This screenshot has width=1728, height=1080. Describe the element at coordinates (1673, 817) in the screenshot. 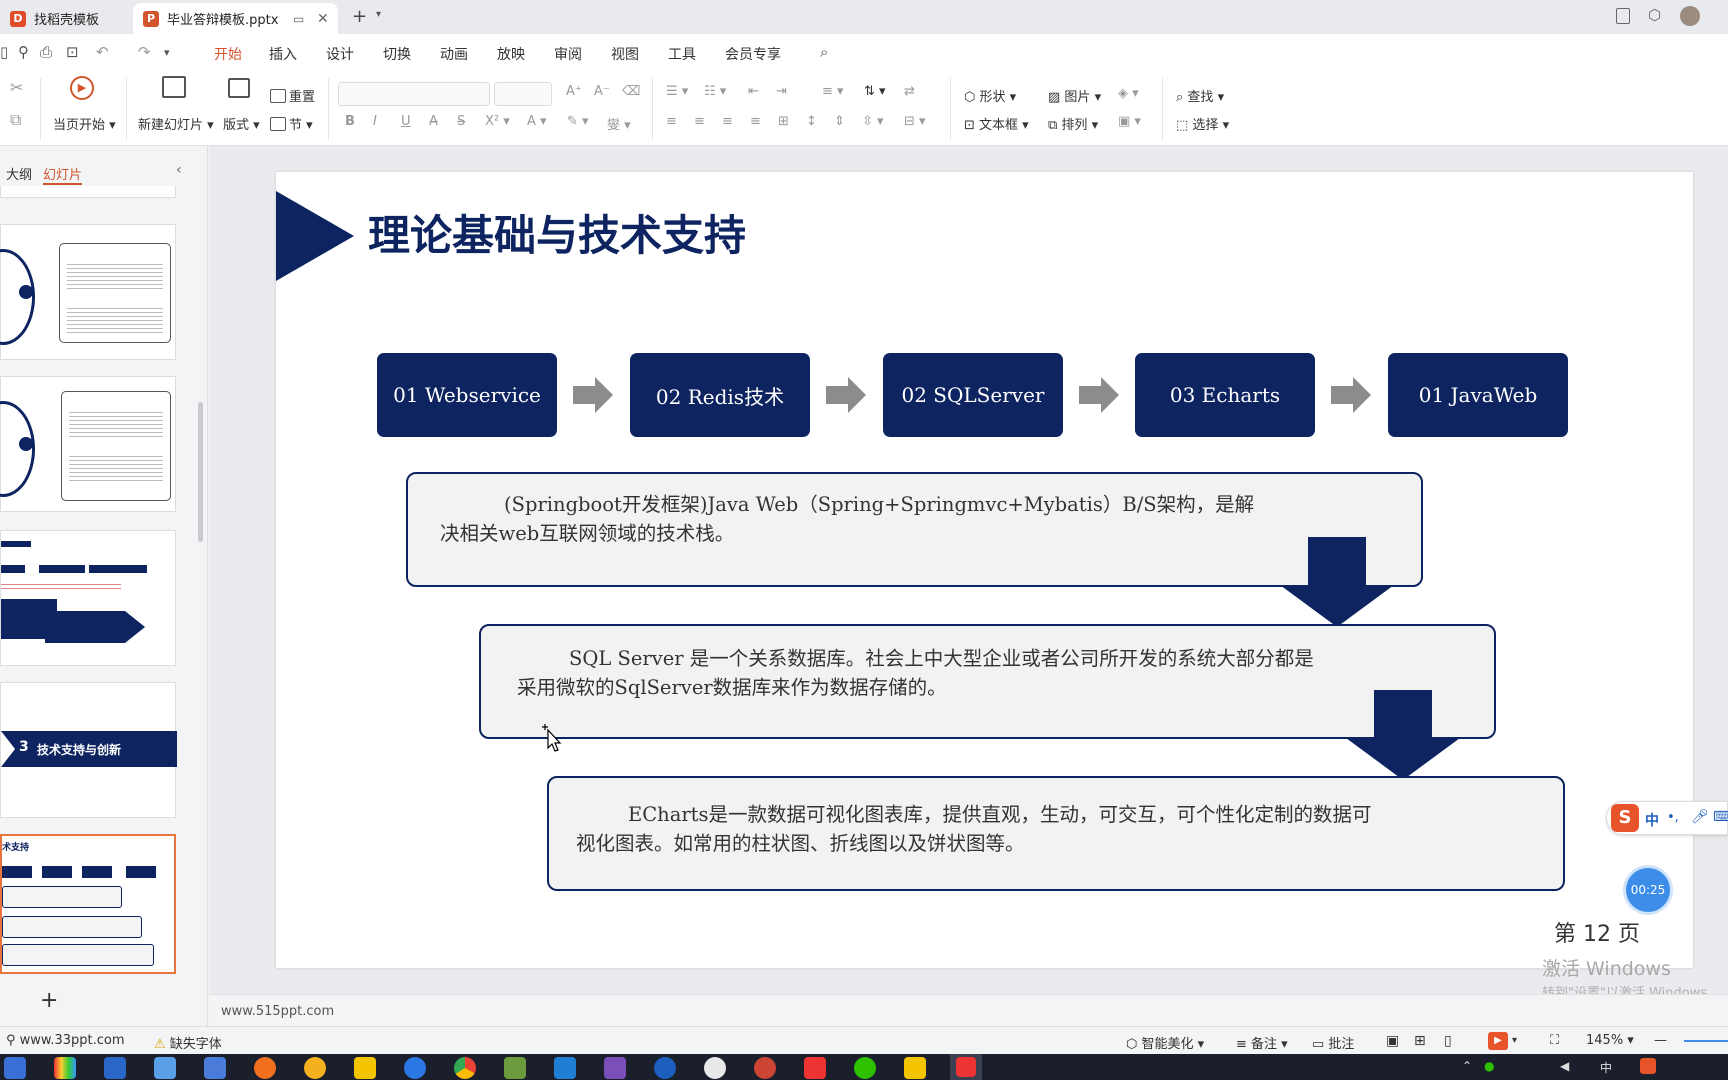

I see `punctuation-icon: •,` at that location.